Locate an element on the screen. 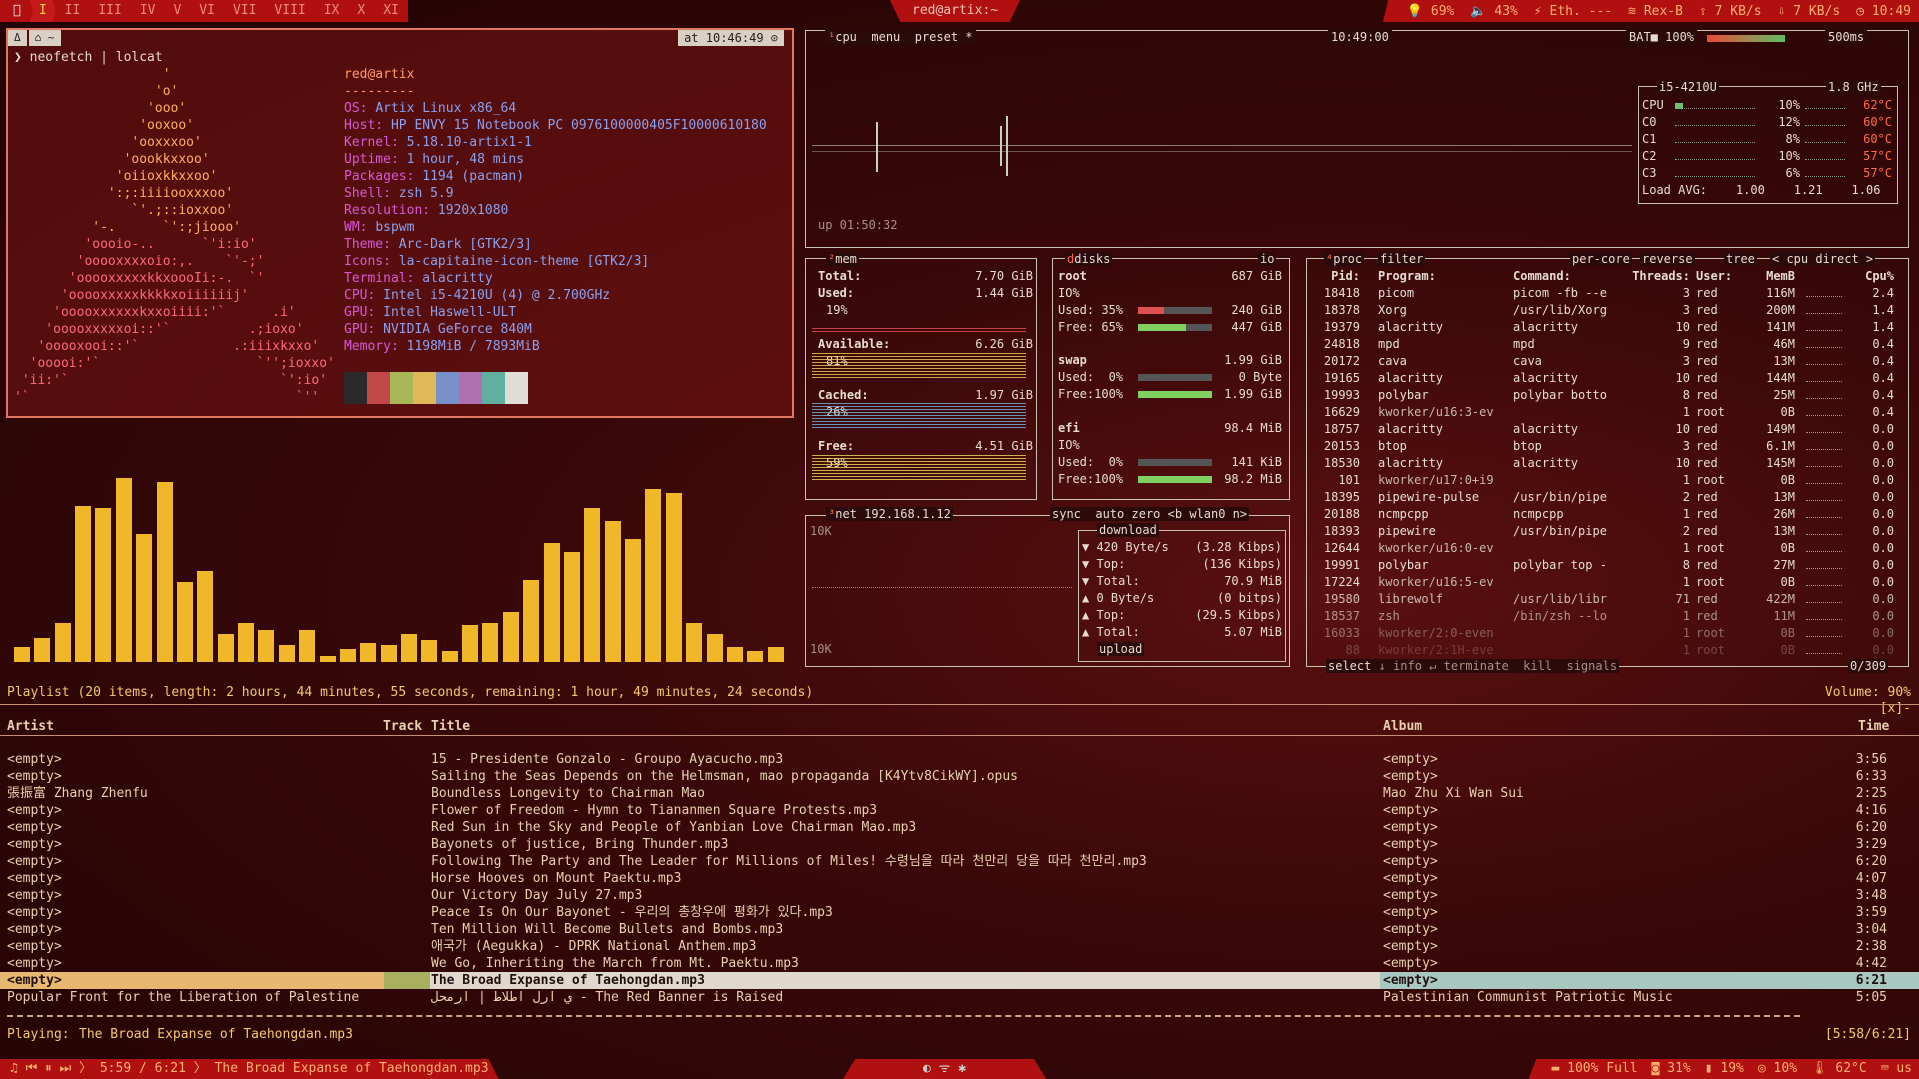  proc-cell: 200M is located at coordinates (1780, 310).